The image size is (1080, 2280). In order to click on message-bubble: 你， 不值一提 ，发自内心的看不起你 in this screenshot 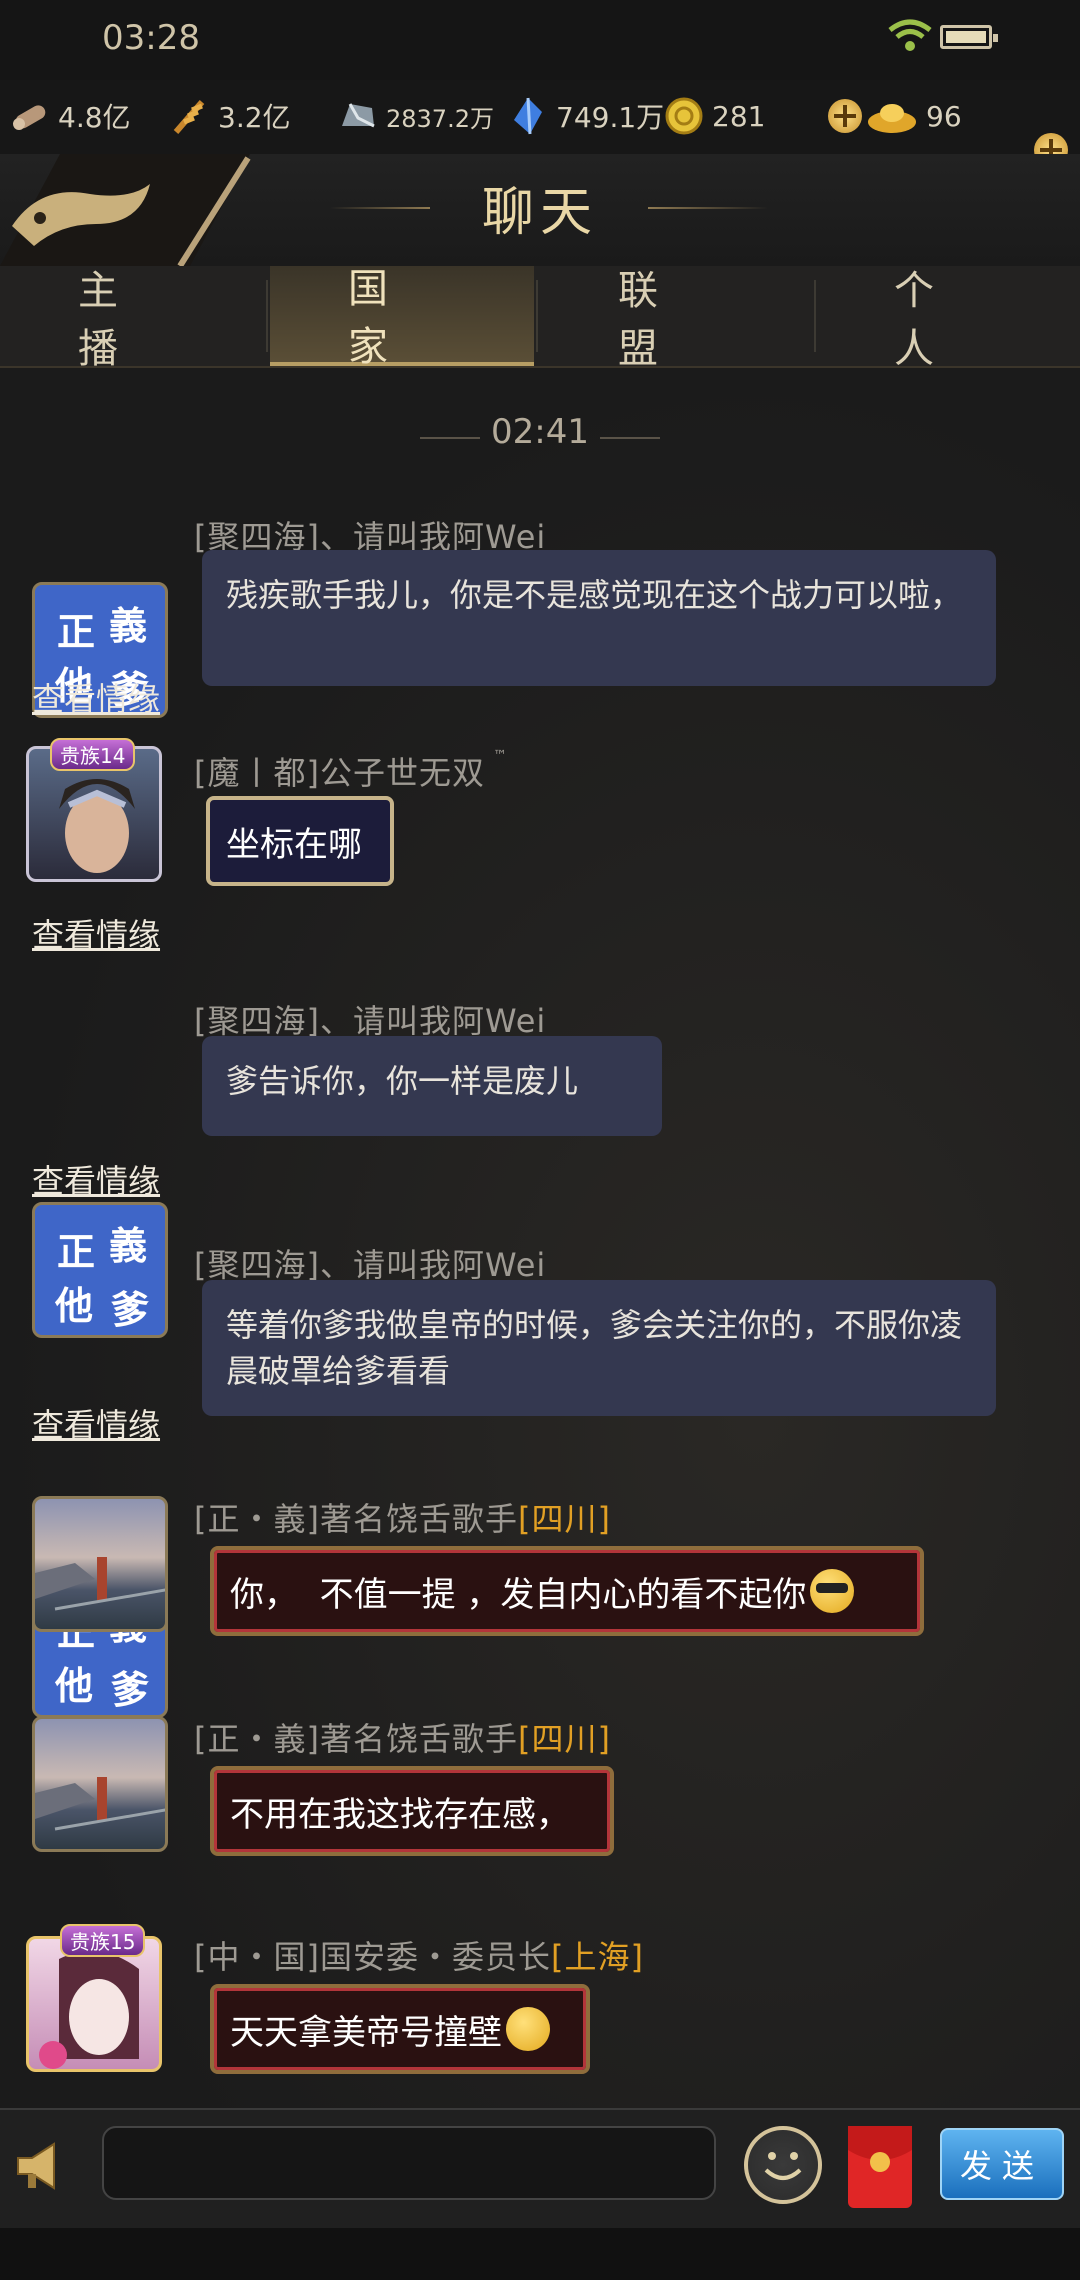, I will do `click(567, 1591)`.